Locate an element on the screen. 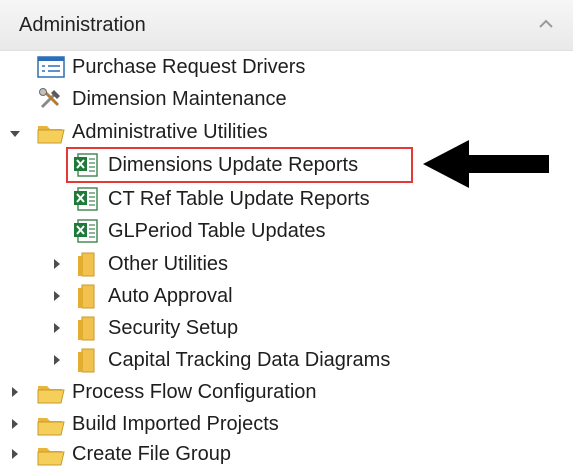 The height and width of the screenshot is (469, 573). tree-item-security-setup: Security Setup is located at coordinates (155, 328).